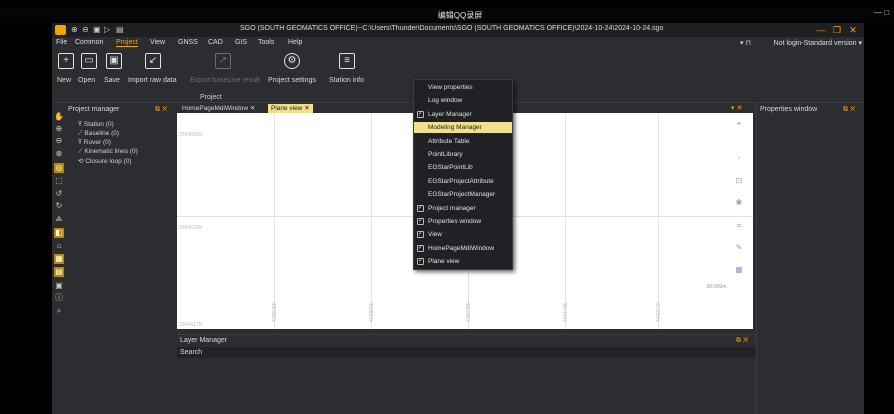 This screenshot has height=414, width=894. What do you see at coordinates (853, 30) in the screenshot?
I see `close-button: ✕` at bounding box center [853, 30].